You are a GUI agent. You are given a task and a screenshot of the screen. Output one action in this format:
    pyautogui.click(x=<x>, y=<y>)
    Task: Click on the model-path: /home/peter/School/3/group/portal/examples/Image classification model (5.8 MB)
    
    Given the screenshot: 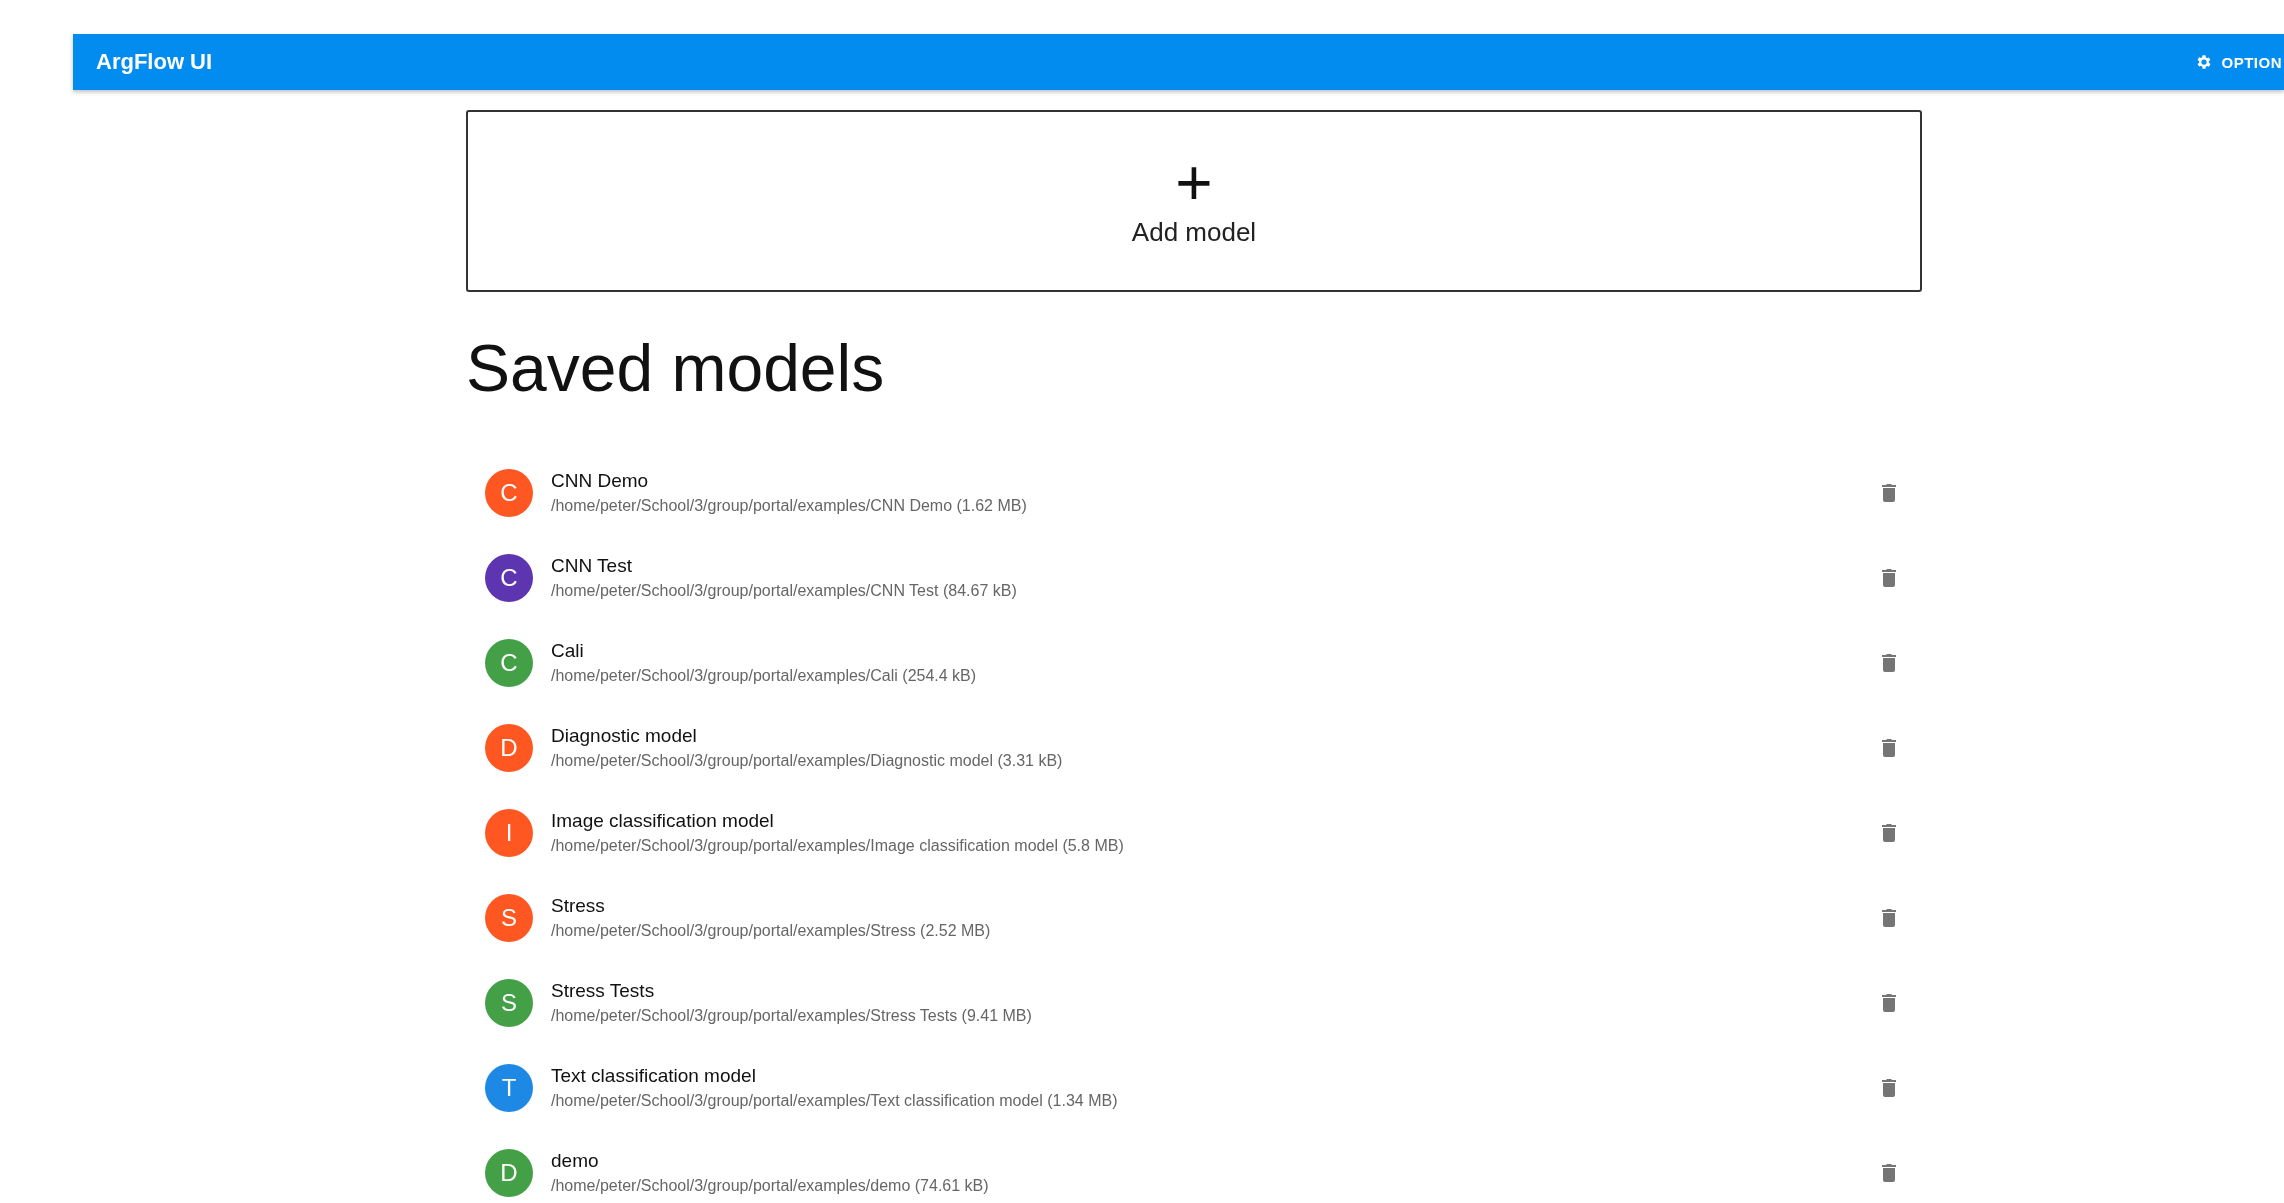 What is the action you would take?
    pyautogui.click(x=838, y=846)
    